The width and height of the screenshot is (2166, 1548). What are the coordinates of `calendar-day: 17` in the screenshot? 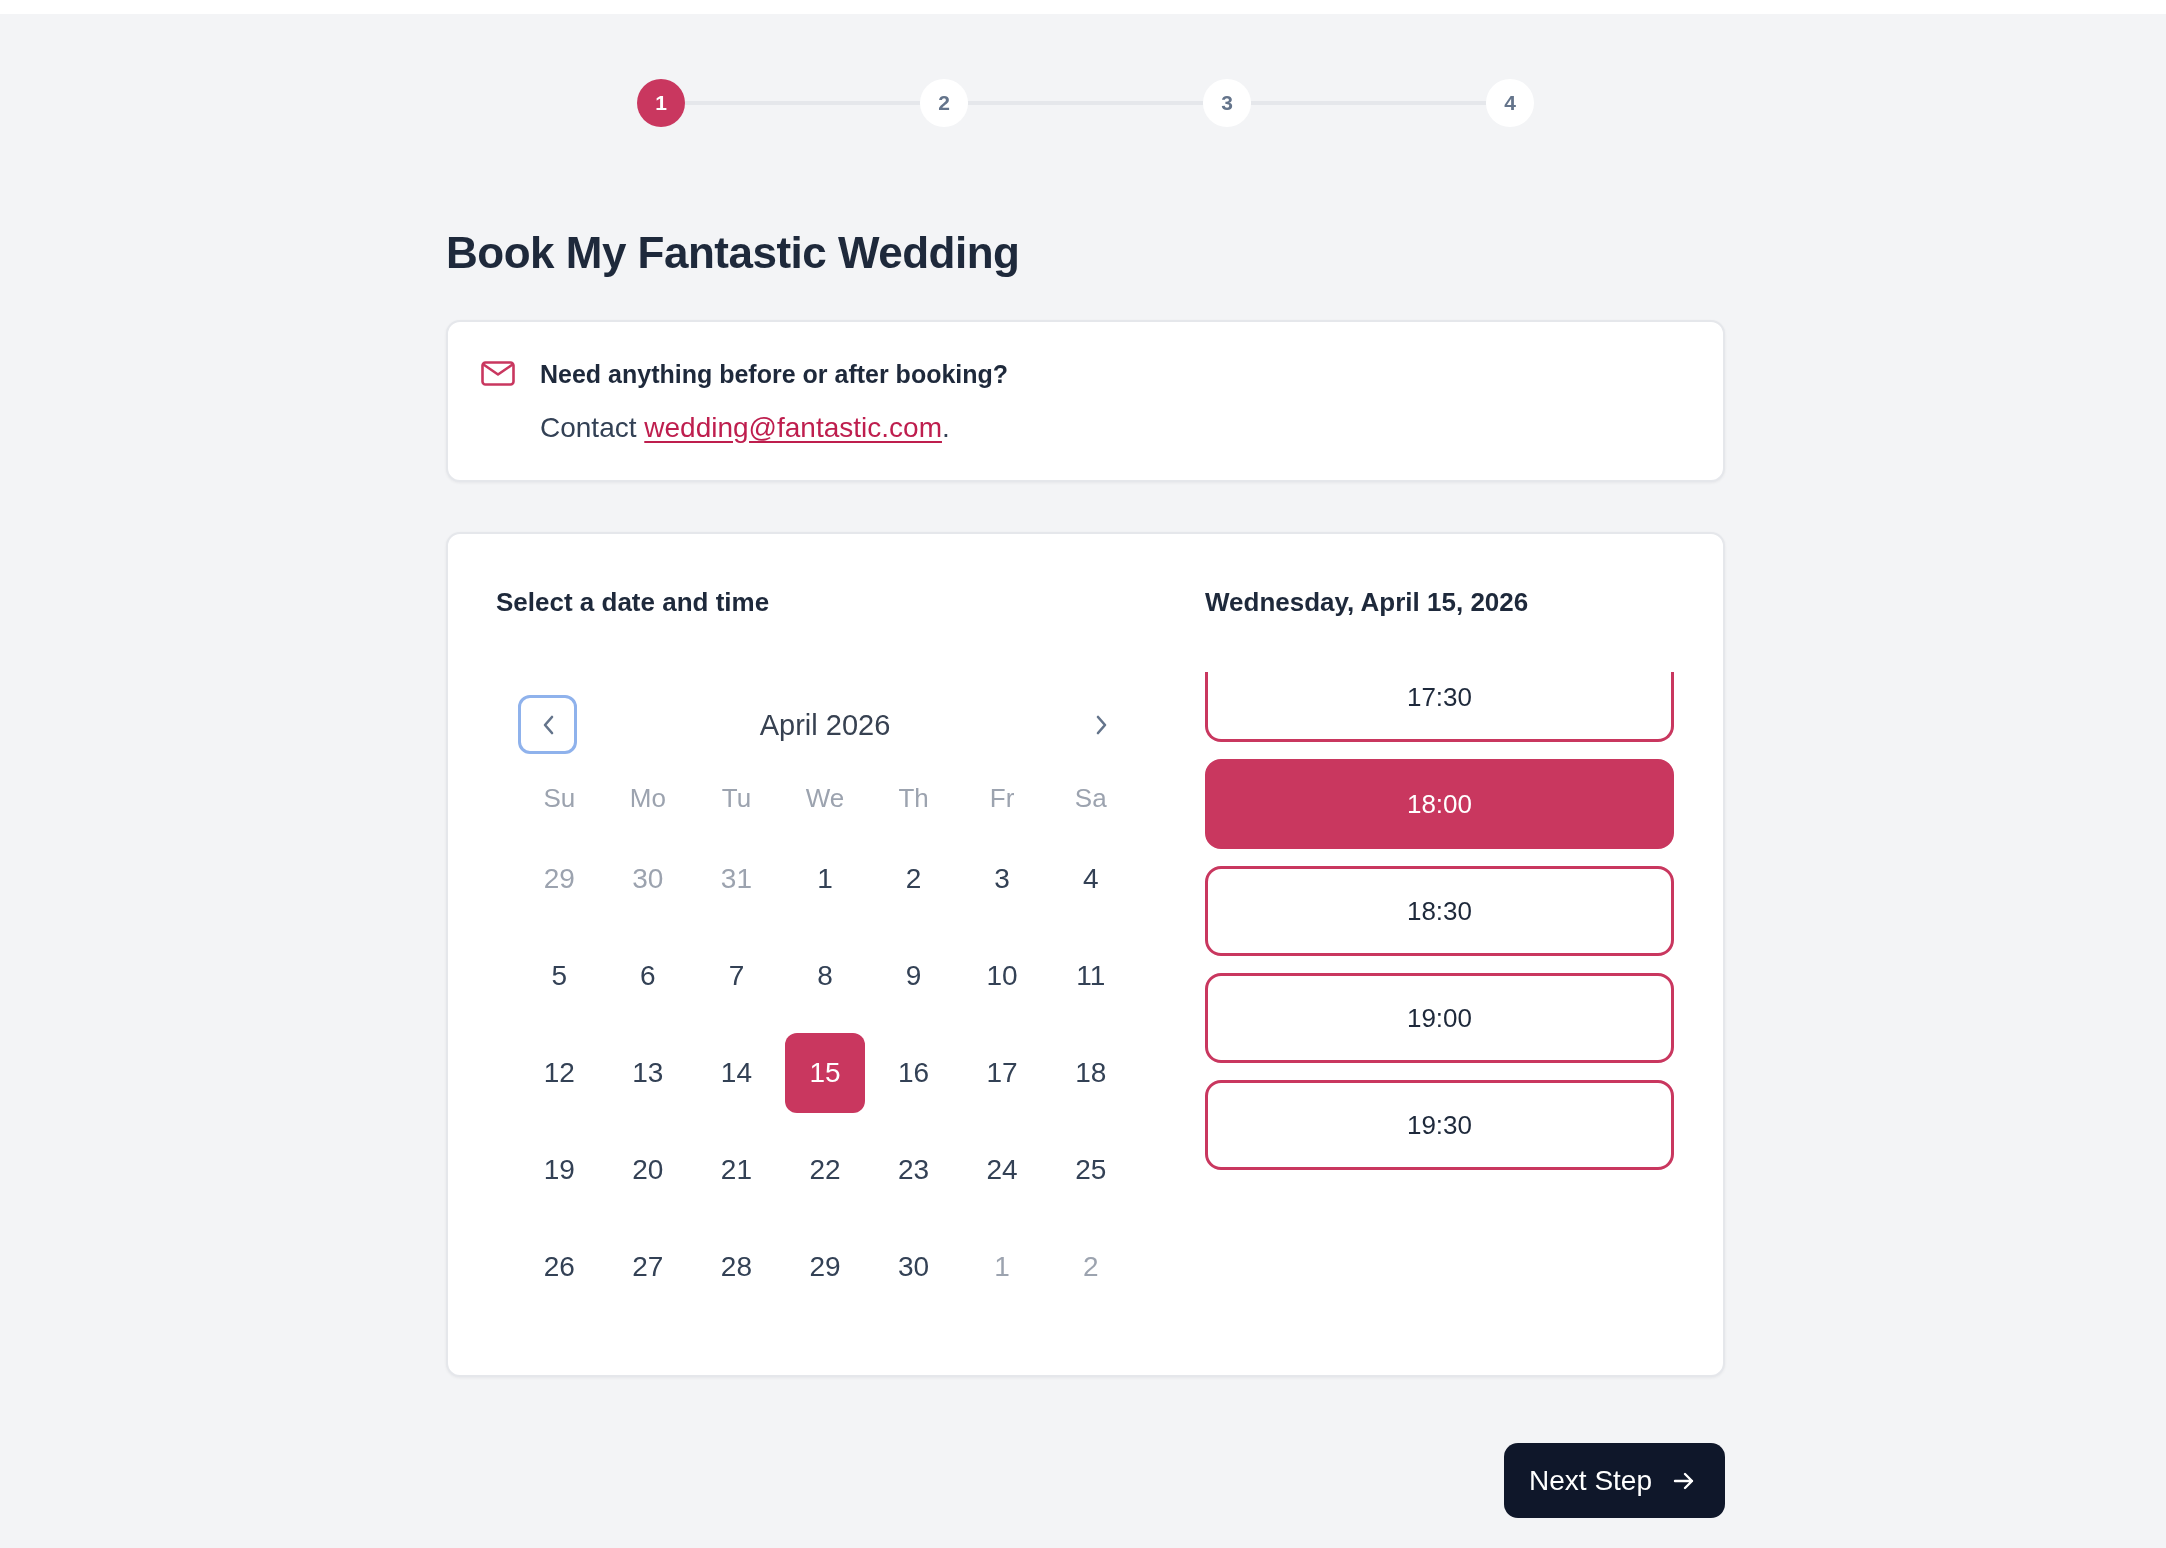 It's located at (1002, 1072).